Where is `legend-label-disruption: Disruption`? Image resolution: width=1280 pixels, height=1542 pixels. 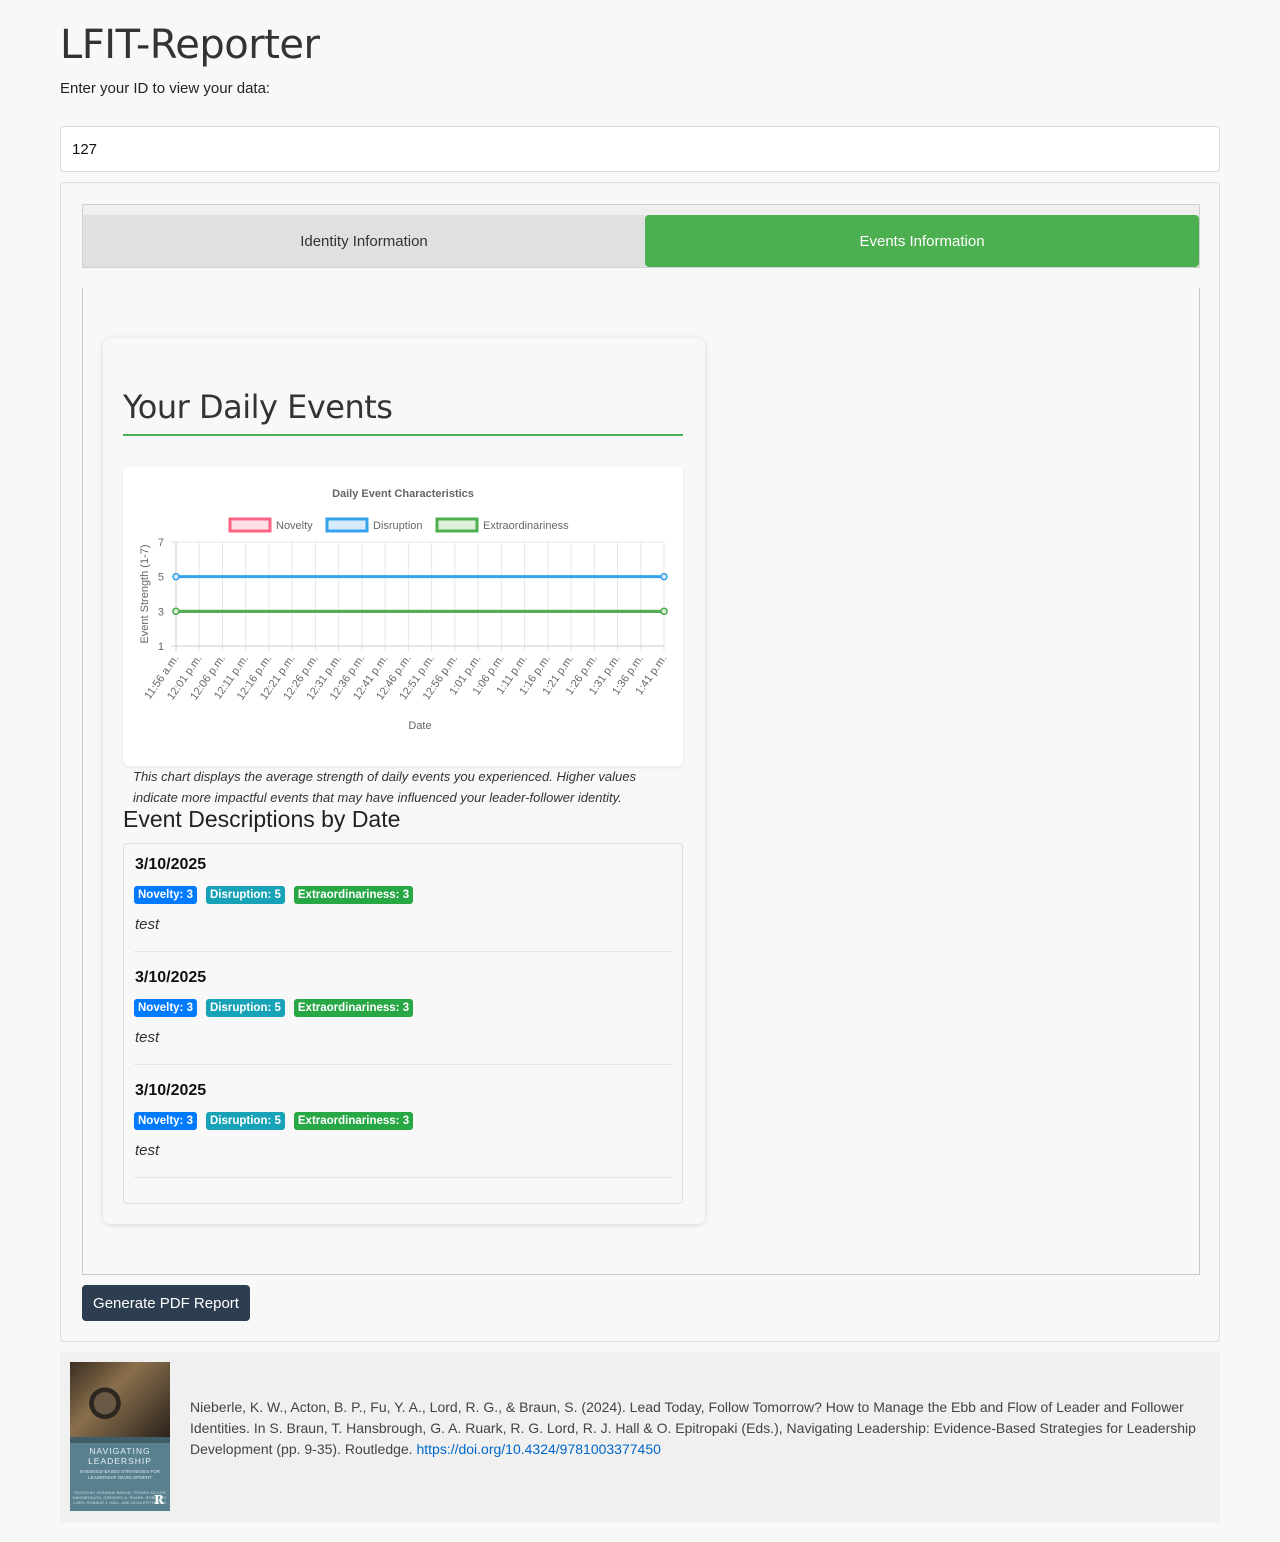 legend-label-disruption: Disruption is located at coordinates (398, 526).